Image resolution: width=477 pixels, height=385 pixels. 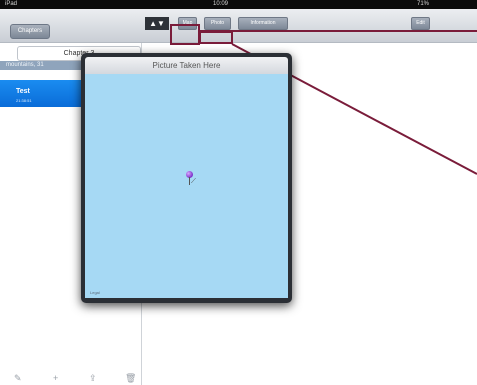 I want to click on edit-button: Edit, so click(x=420, y=23).